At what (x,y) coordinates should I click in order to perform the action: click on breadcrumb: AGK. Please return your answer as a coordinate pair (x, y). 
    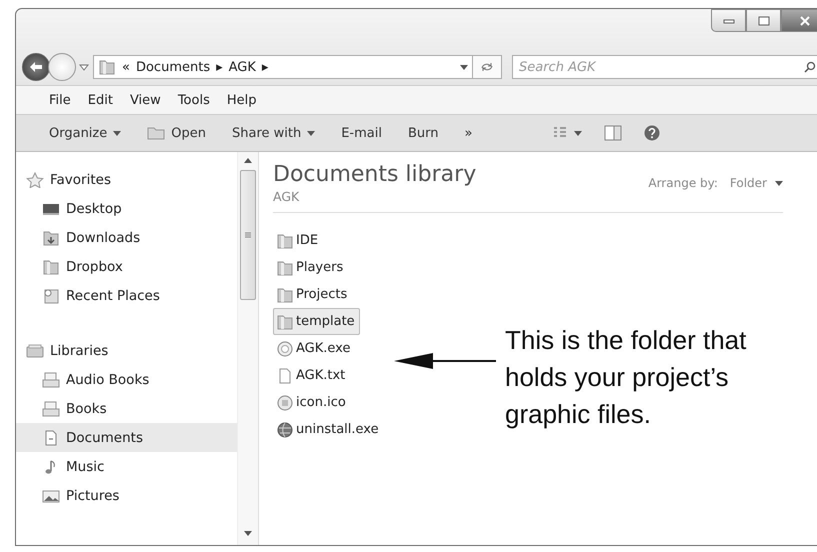
    Looking at the image, I should click on (242, 67).